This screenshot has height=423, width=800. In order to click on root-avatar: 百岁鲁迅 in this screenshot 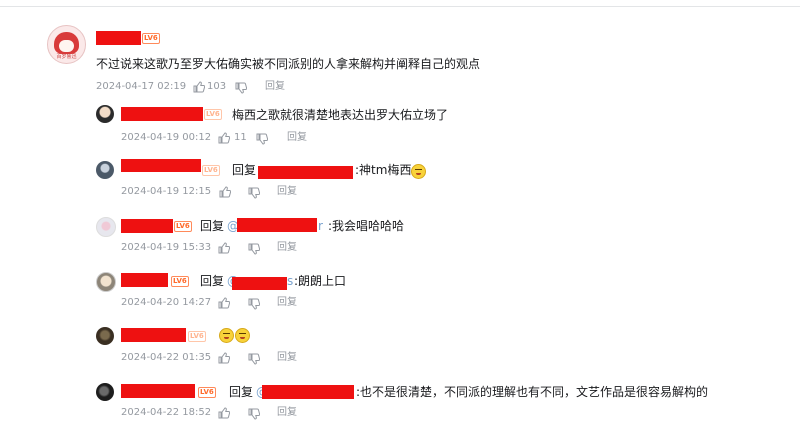, I will do `click(66, 44)`.